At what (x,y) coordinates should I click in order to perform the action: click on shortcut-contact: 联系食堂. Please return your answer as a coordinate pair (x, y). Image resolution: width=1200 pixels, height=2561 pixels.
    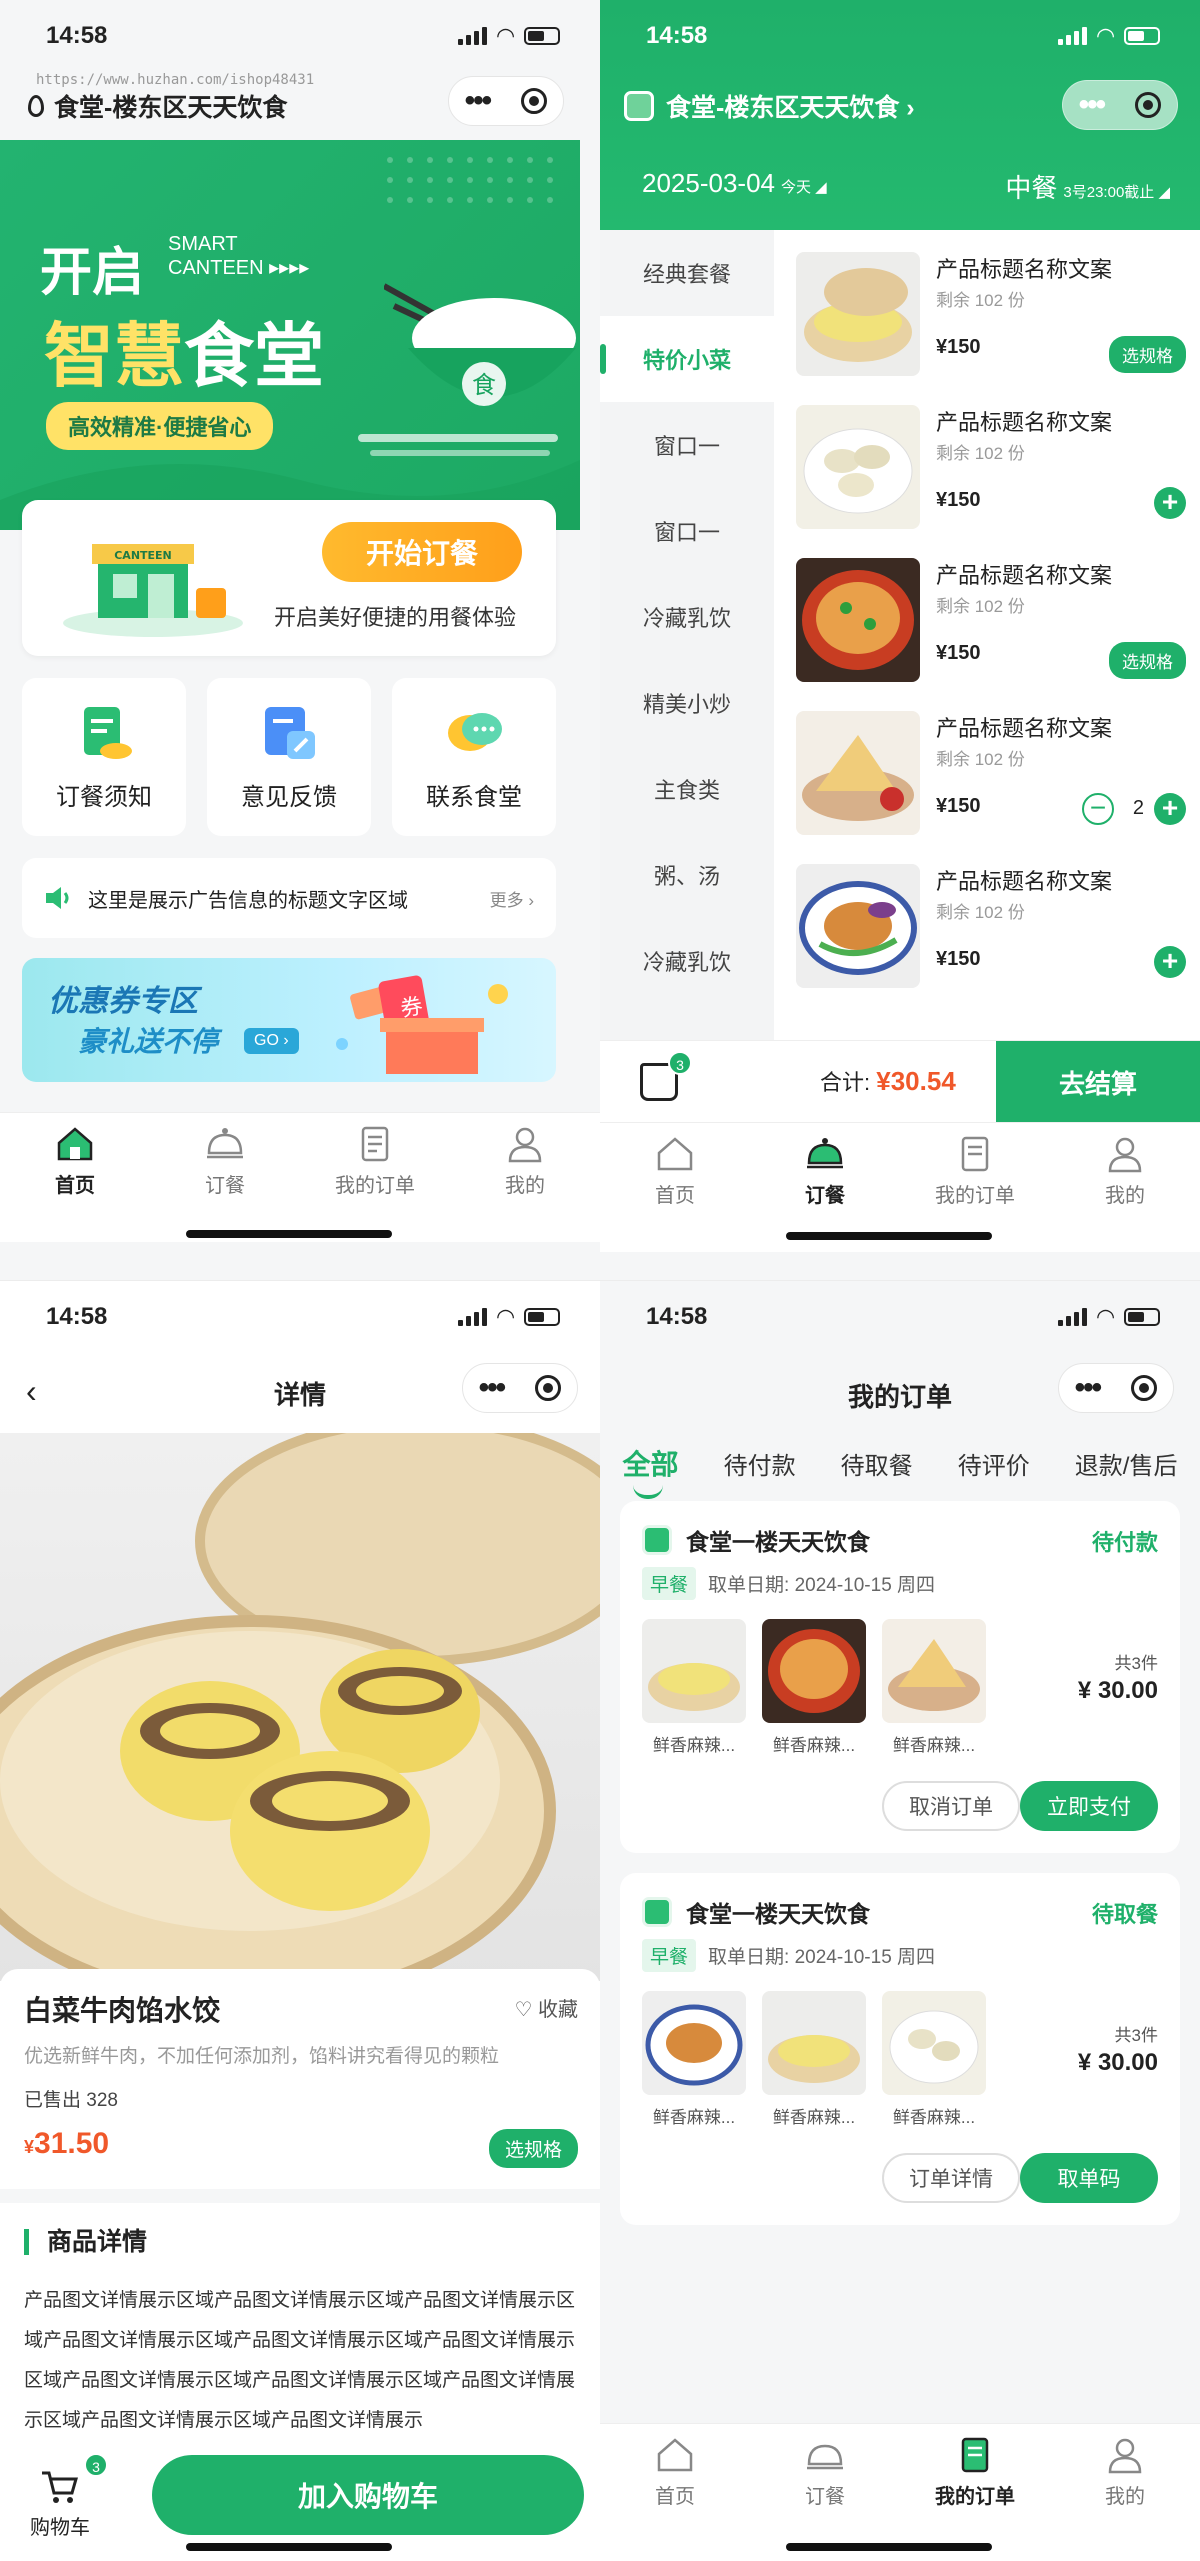
    Looking at the image, I should click on (474, 757).